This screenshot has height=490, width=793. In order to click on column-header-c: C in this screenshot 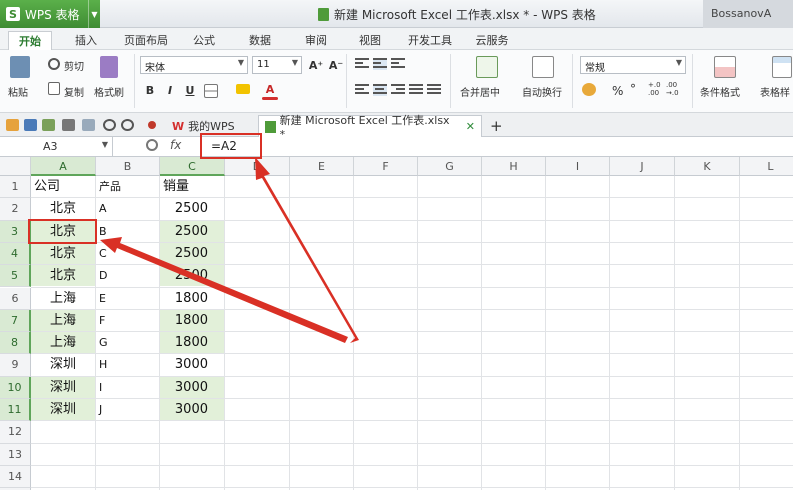, I will do `click(192, 166)`.